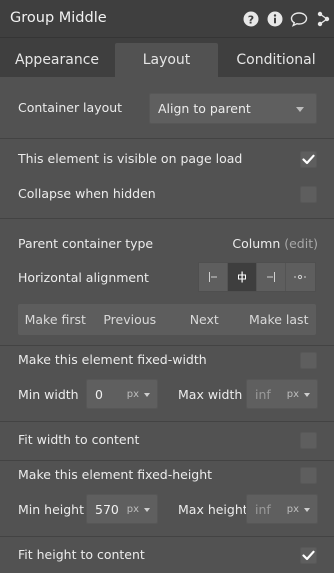 This screenshot has height=573, width=334. I want to click on distribute-icon, so click(300, 277).